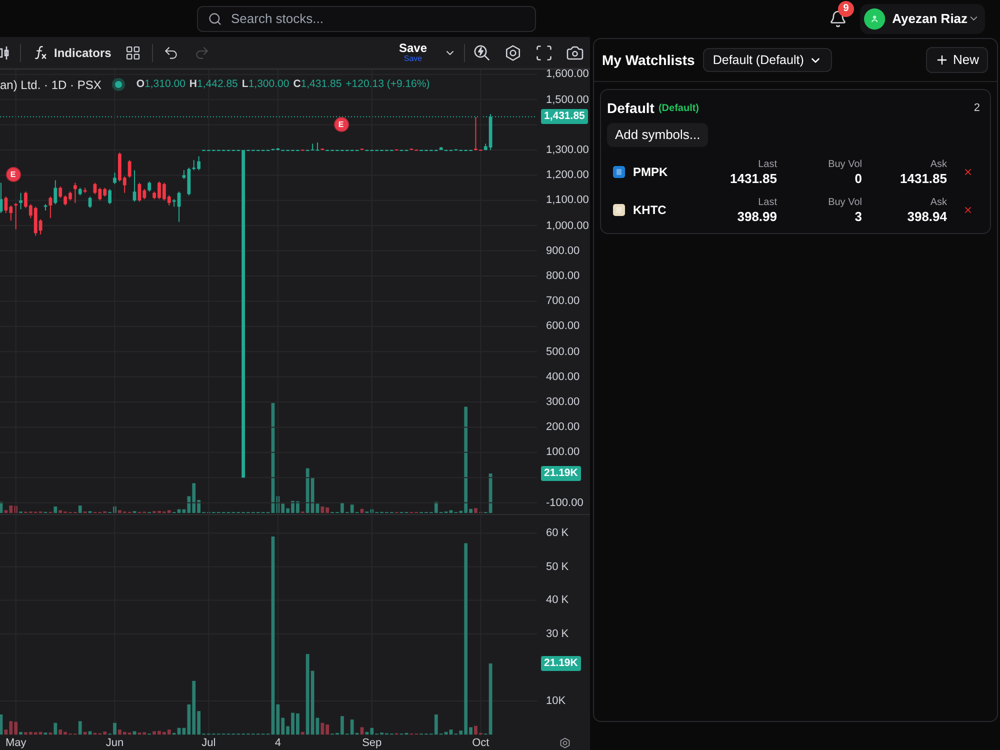  Describe the element at coordinates (941, 60) in the screenshot. I see `plus-icon` at that location.